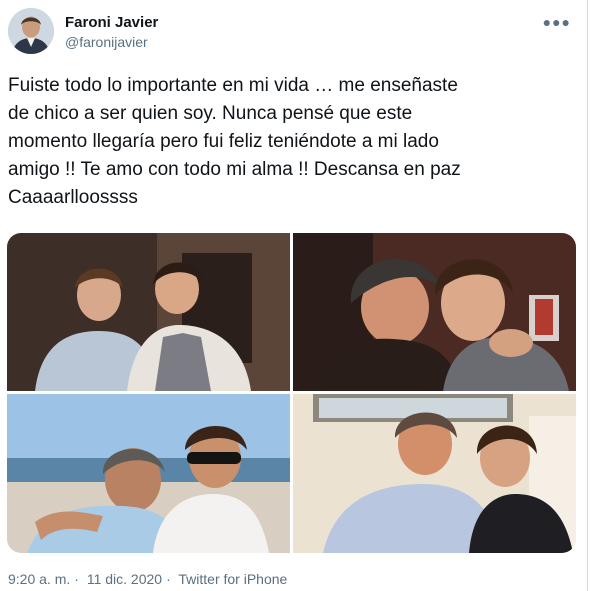  What do you see at coordinates (557, 22) in the screenshot?
I see `more-options-icon: ●●●` at bounding box center [557, 22].